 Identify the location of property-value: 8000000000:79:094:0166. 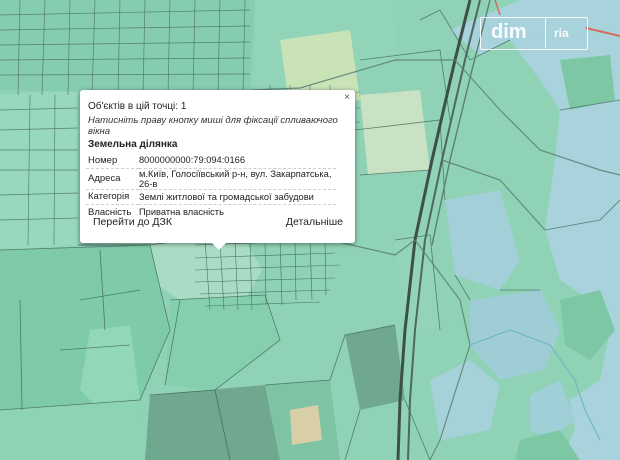
(237, 161).